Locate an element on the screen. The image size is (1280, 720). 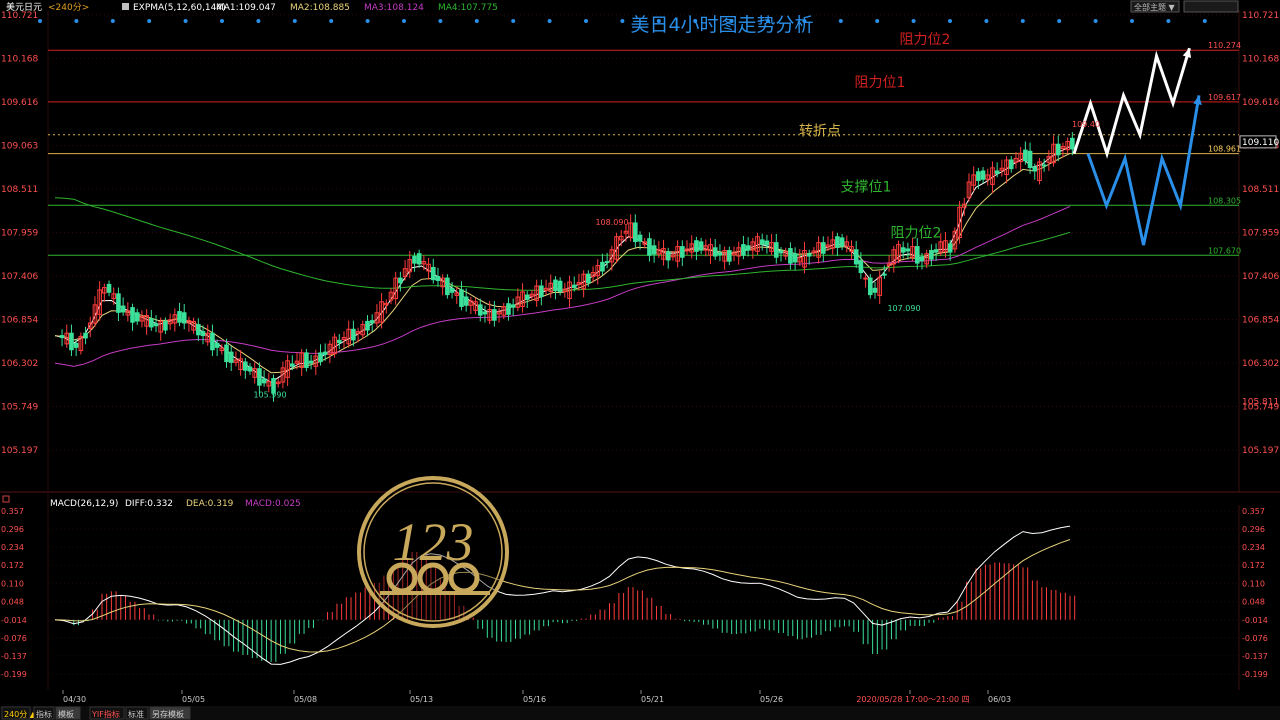
price-tick-right: 106.854 is located at coordinates (1260, 321).